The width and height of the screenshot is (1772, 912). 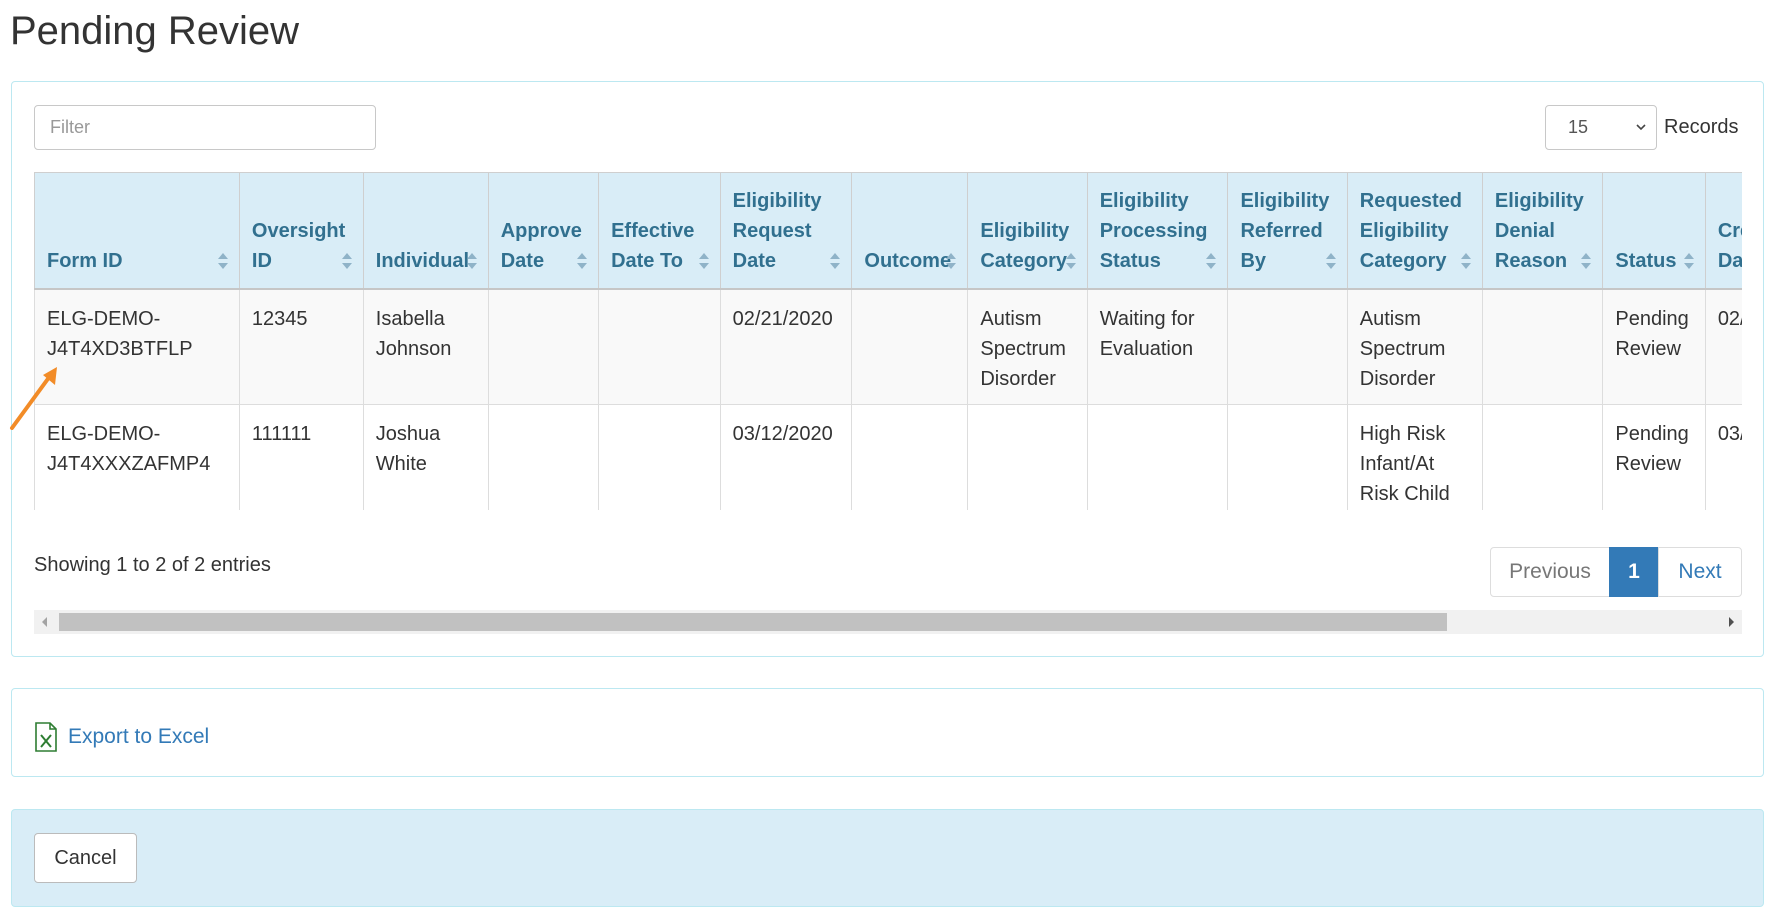 I want to click on cell-eligibility-request-date: 03/12/2020, so click(x=786, y=457).